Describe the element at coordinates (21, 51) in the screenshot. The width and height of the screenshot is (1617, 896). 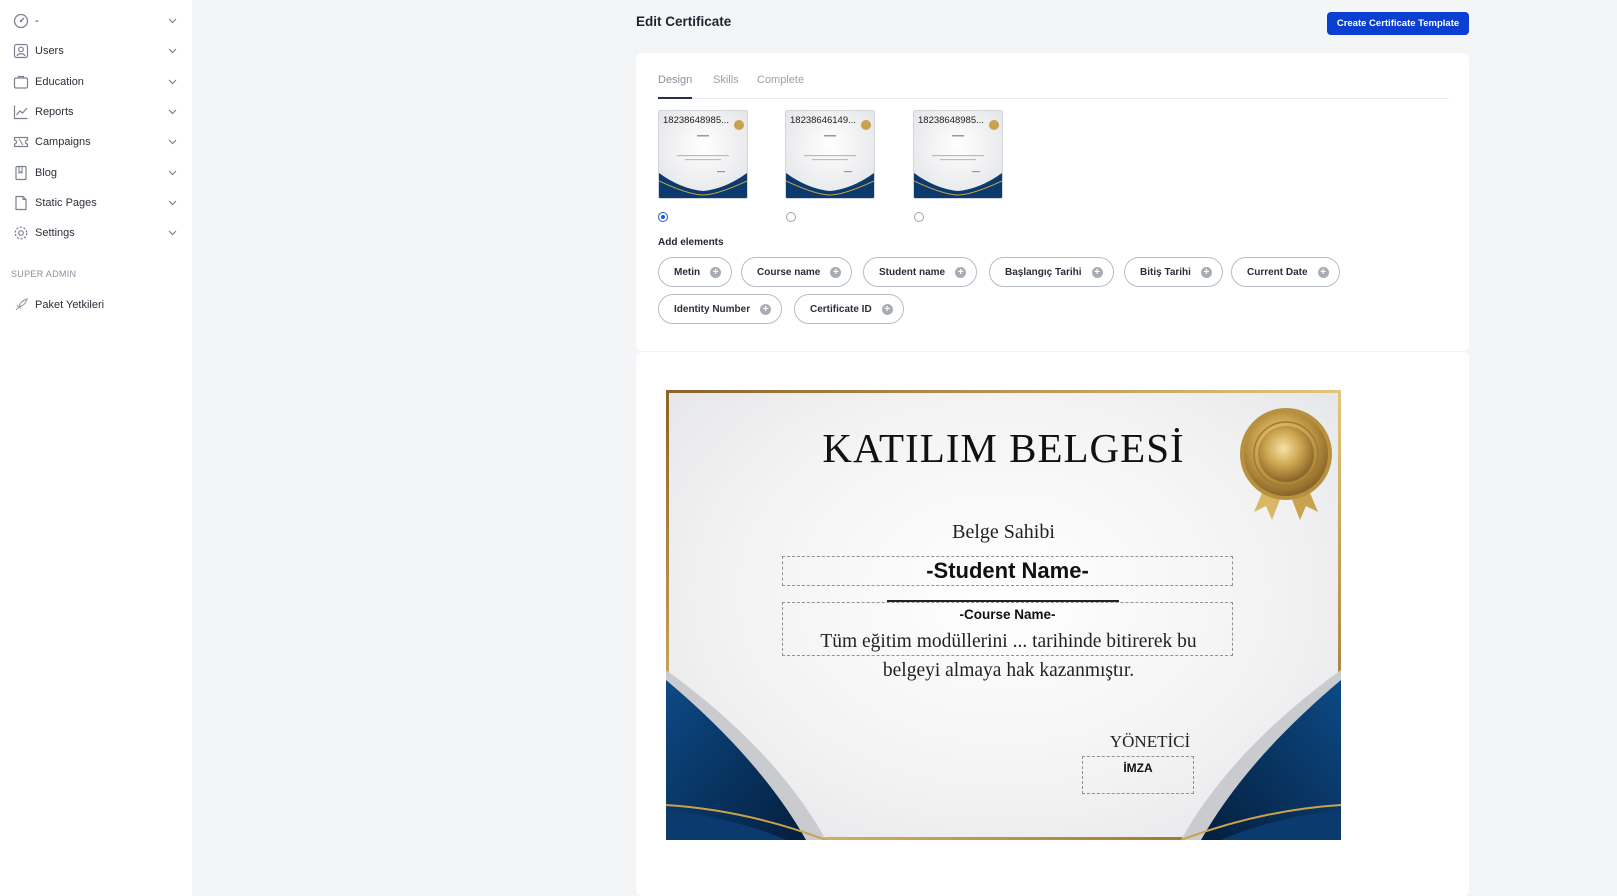
I see `users-icon` at that location.